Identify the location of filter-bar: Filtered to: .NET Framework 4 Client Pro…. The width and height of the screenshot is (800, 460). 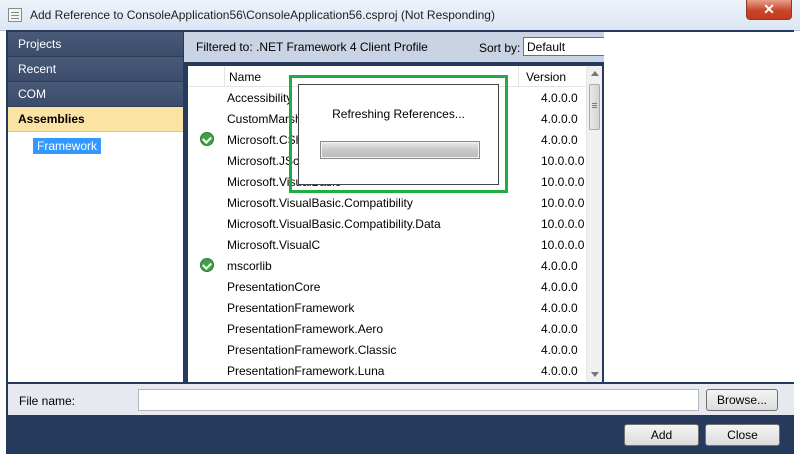
(418, 47).